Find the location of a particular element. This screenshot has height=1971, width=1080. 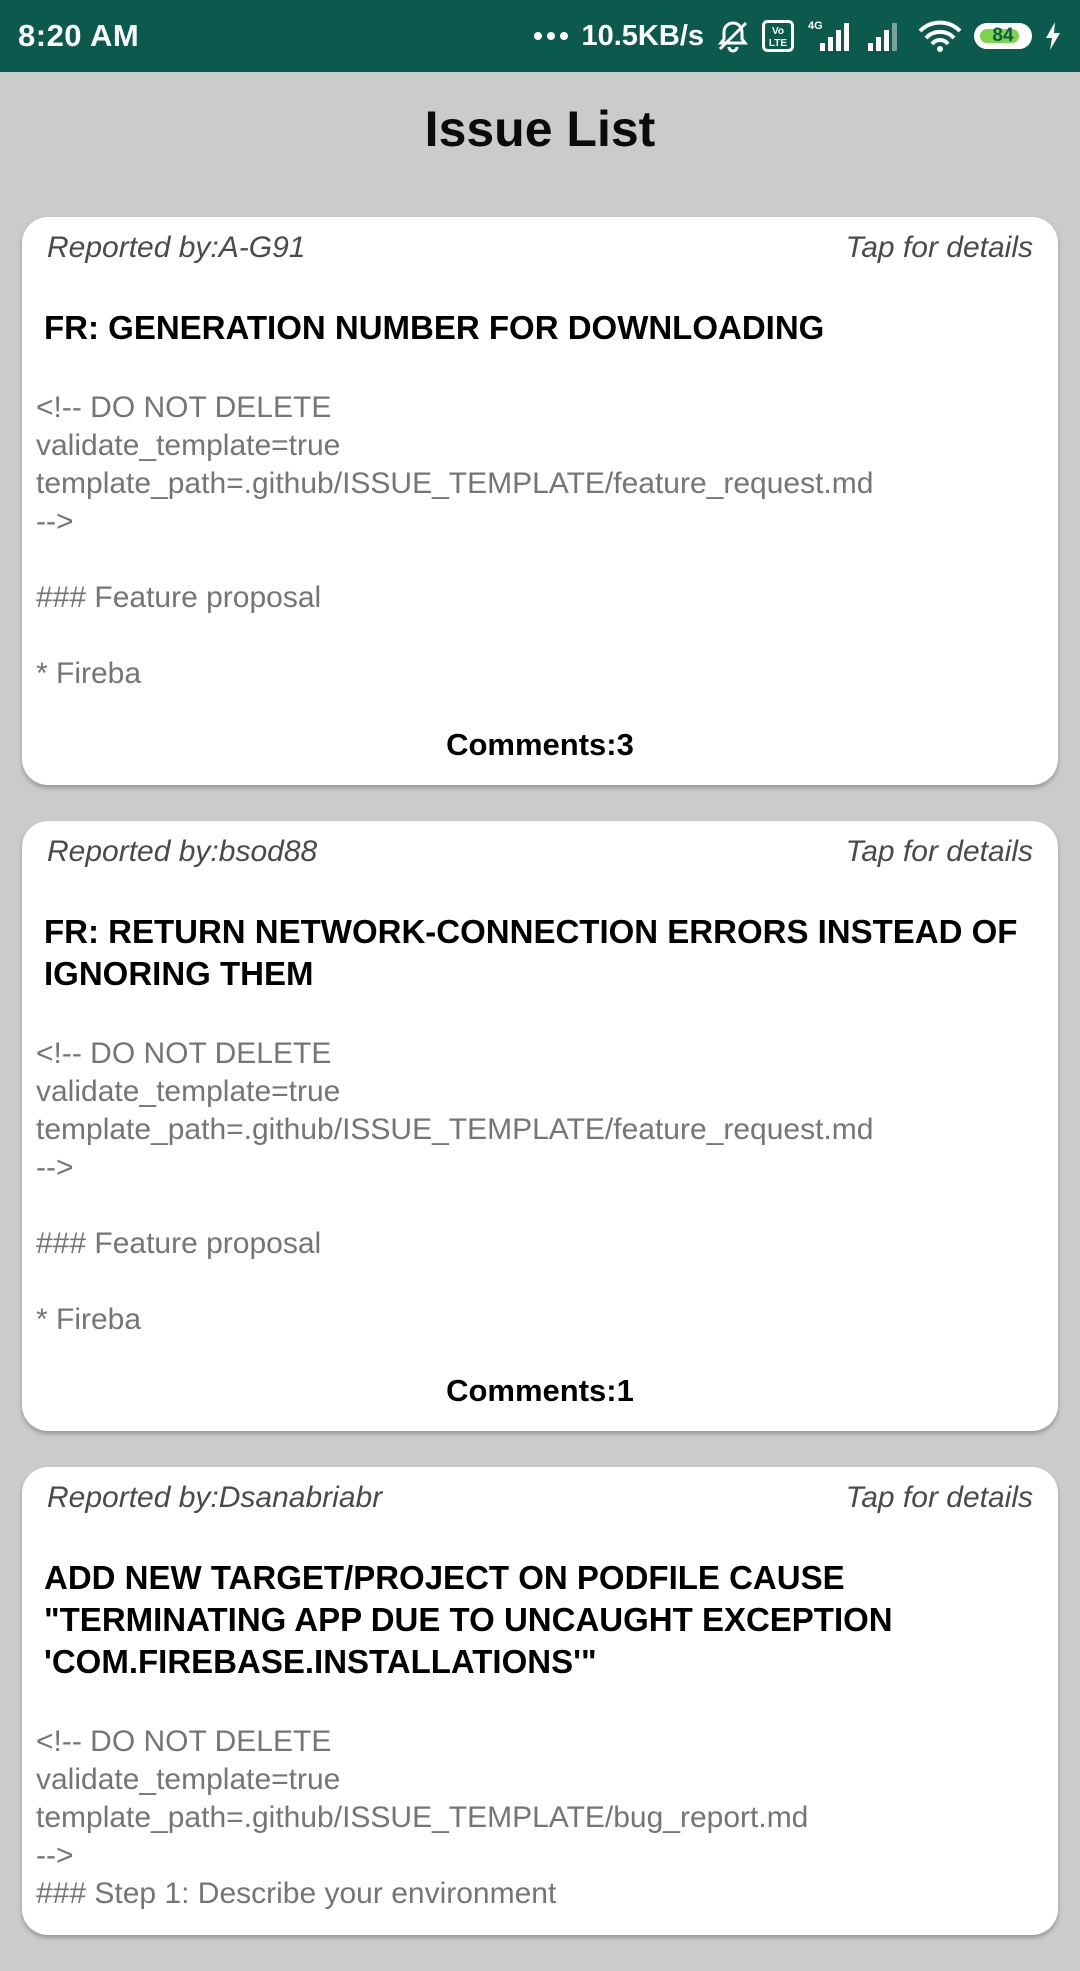

reporter-label: Reported by:bsod88 is located at coordinates (182, 851).